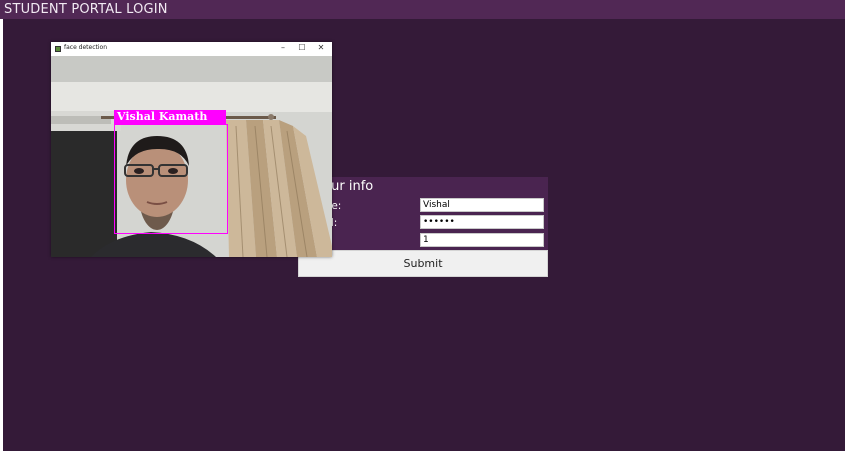  I want to click on password-input, so click(482, 222).